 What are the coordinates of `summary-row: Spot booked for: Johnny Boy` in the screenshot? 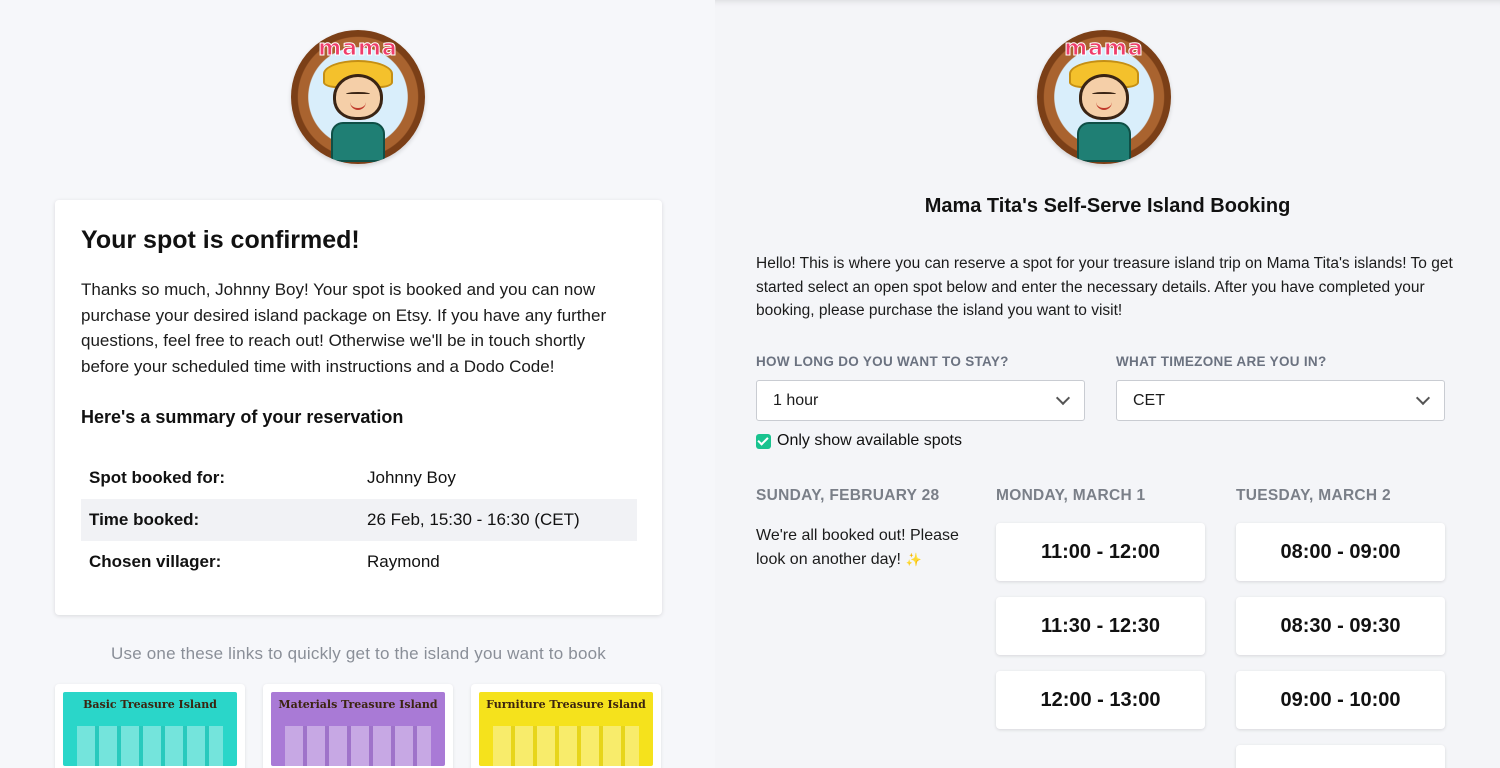 It's located at (359, 478).